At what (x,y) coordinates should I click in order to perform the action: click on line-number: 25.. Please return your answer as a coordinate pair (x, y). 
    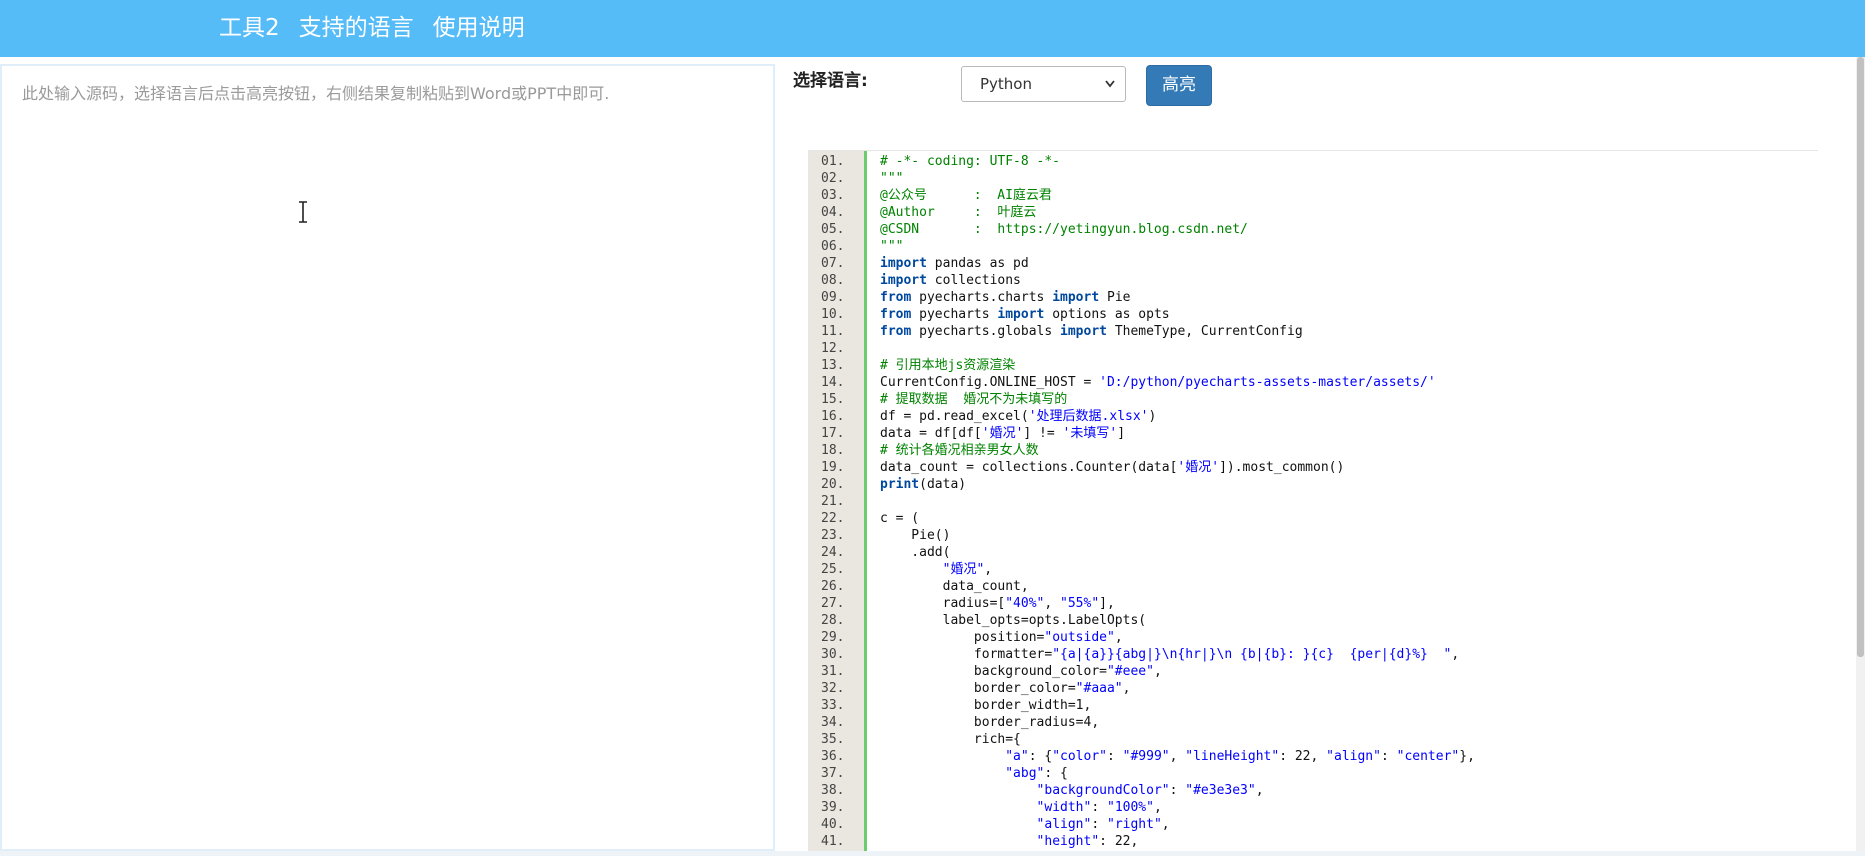
    Looking at the image, I should click on (833, 569).